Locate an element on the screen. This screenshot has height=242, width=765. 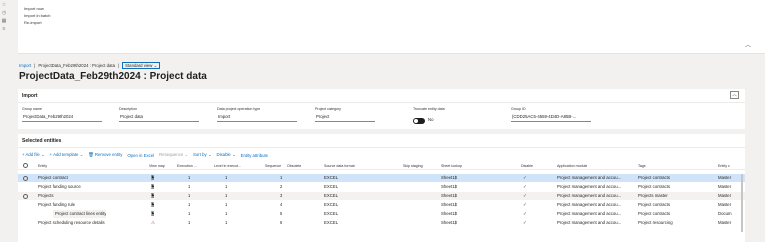
clock-icon: ◷ is located at coordinates (4, 13).